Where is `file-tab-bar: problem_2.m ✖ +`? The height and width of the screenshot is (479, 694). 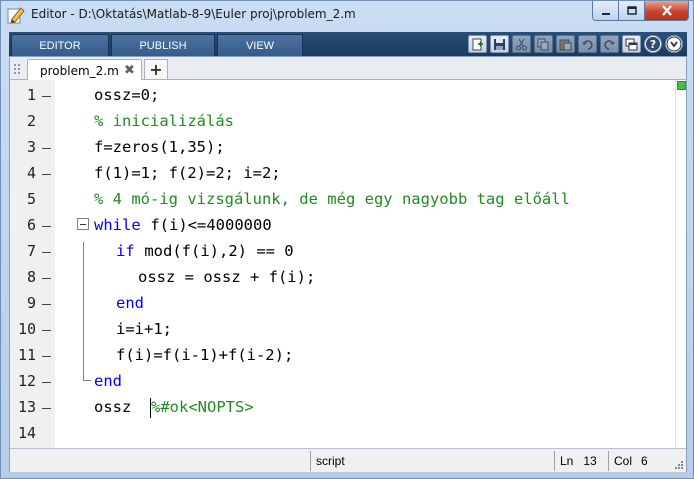 file-tab-bar: problem_2.m ✖ + is located at coordinates (348, 69).